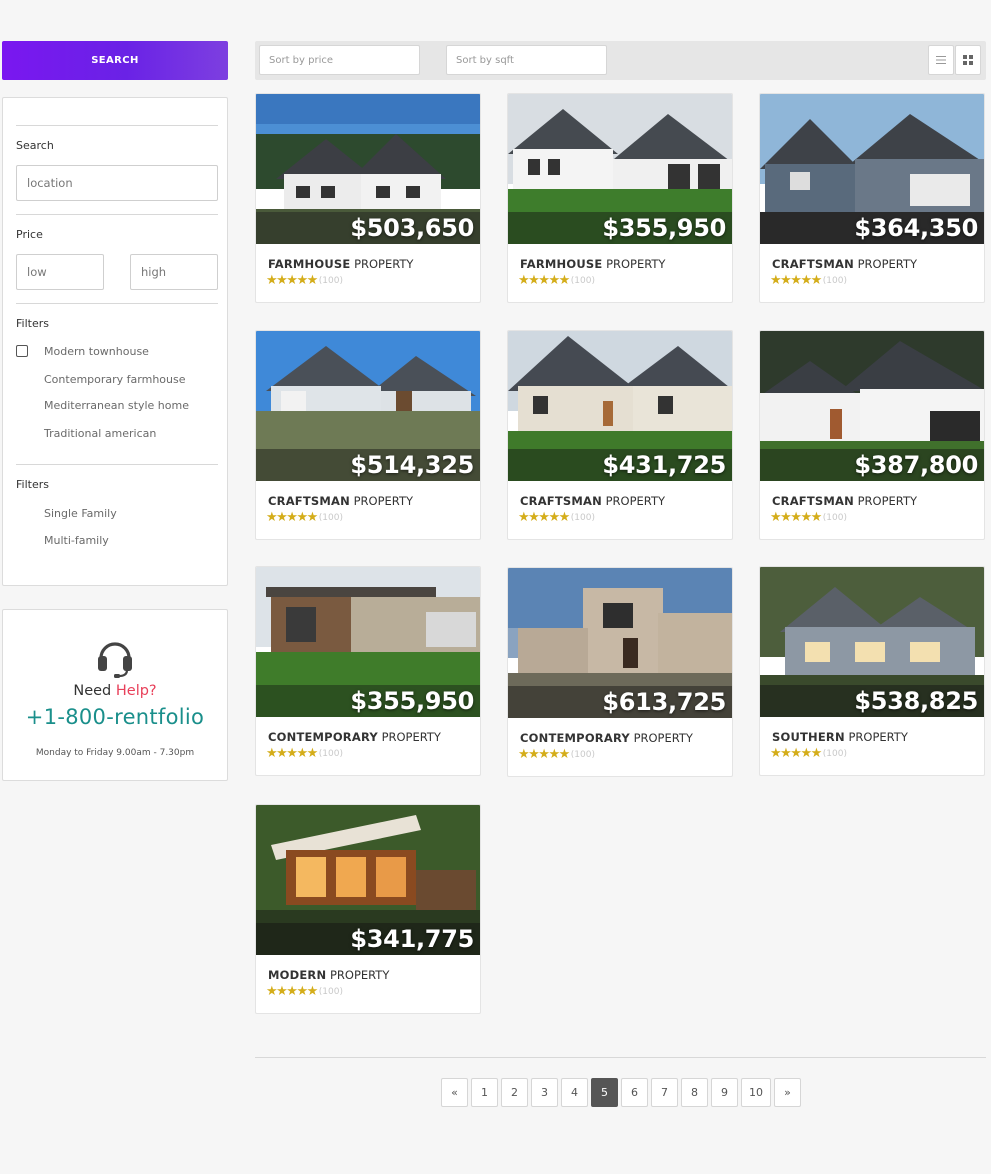 The image size is (991, 1174). Describe the element at coordinates (724, 1092) in the screenshot. I see `page-link-9: 9` at that location.